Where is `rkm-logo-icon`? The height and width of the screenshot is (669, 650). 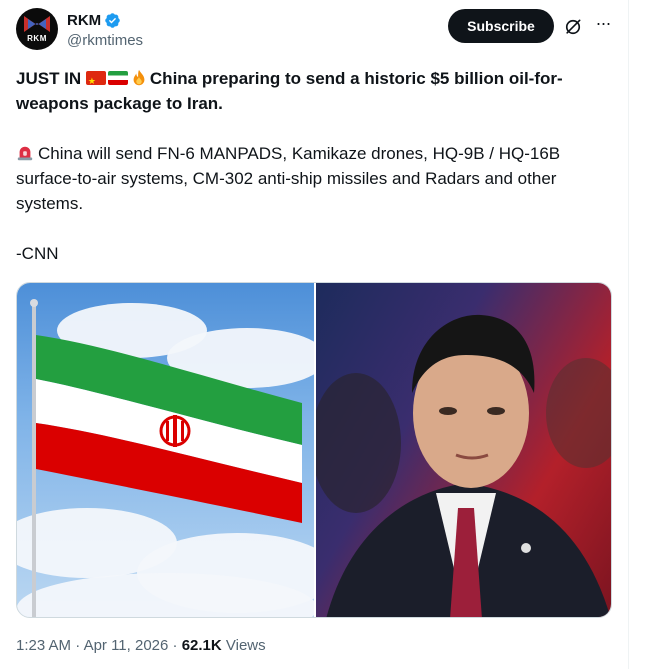 rkm-logo-icon is located at coordinates (37, 24).